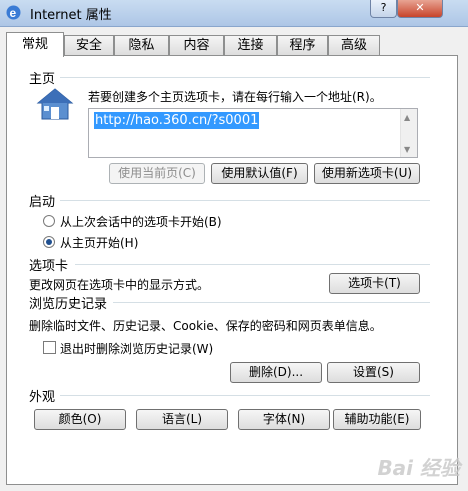  I want to click on scroll-down-icon: ▼, so click(407, 149).